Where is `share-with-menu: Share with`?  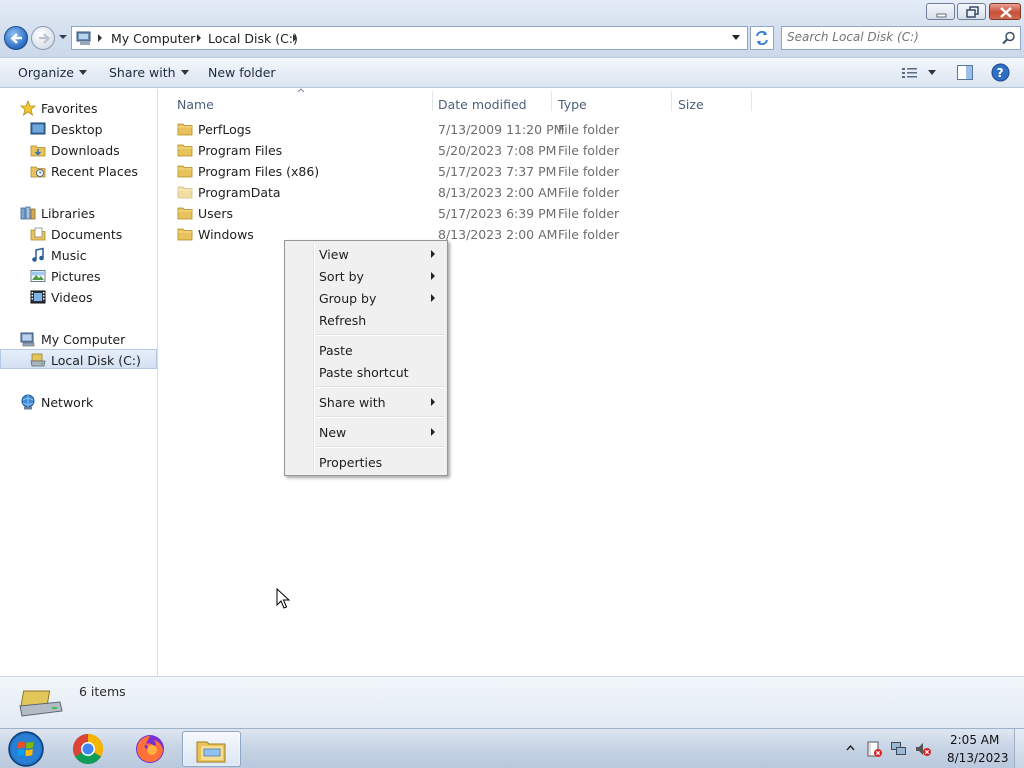 share-with-menu: Share with is located at coordinates (149, 72).